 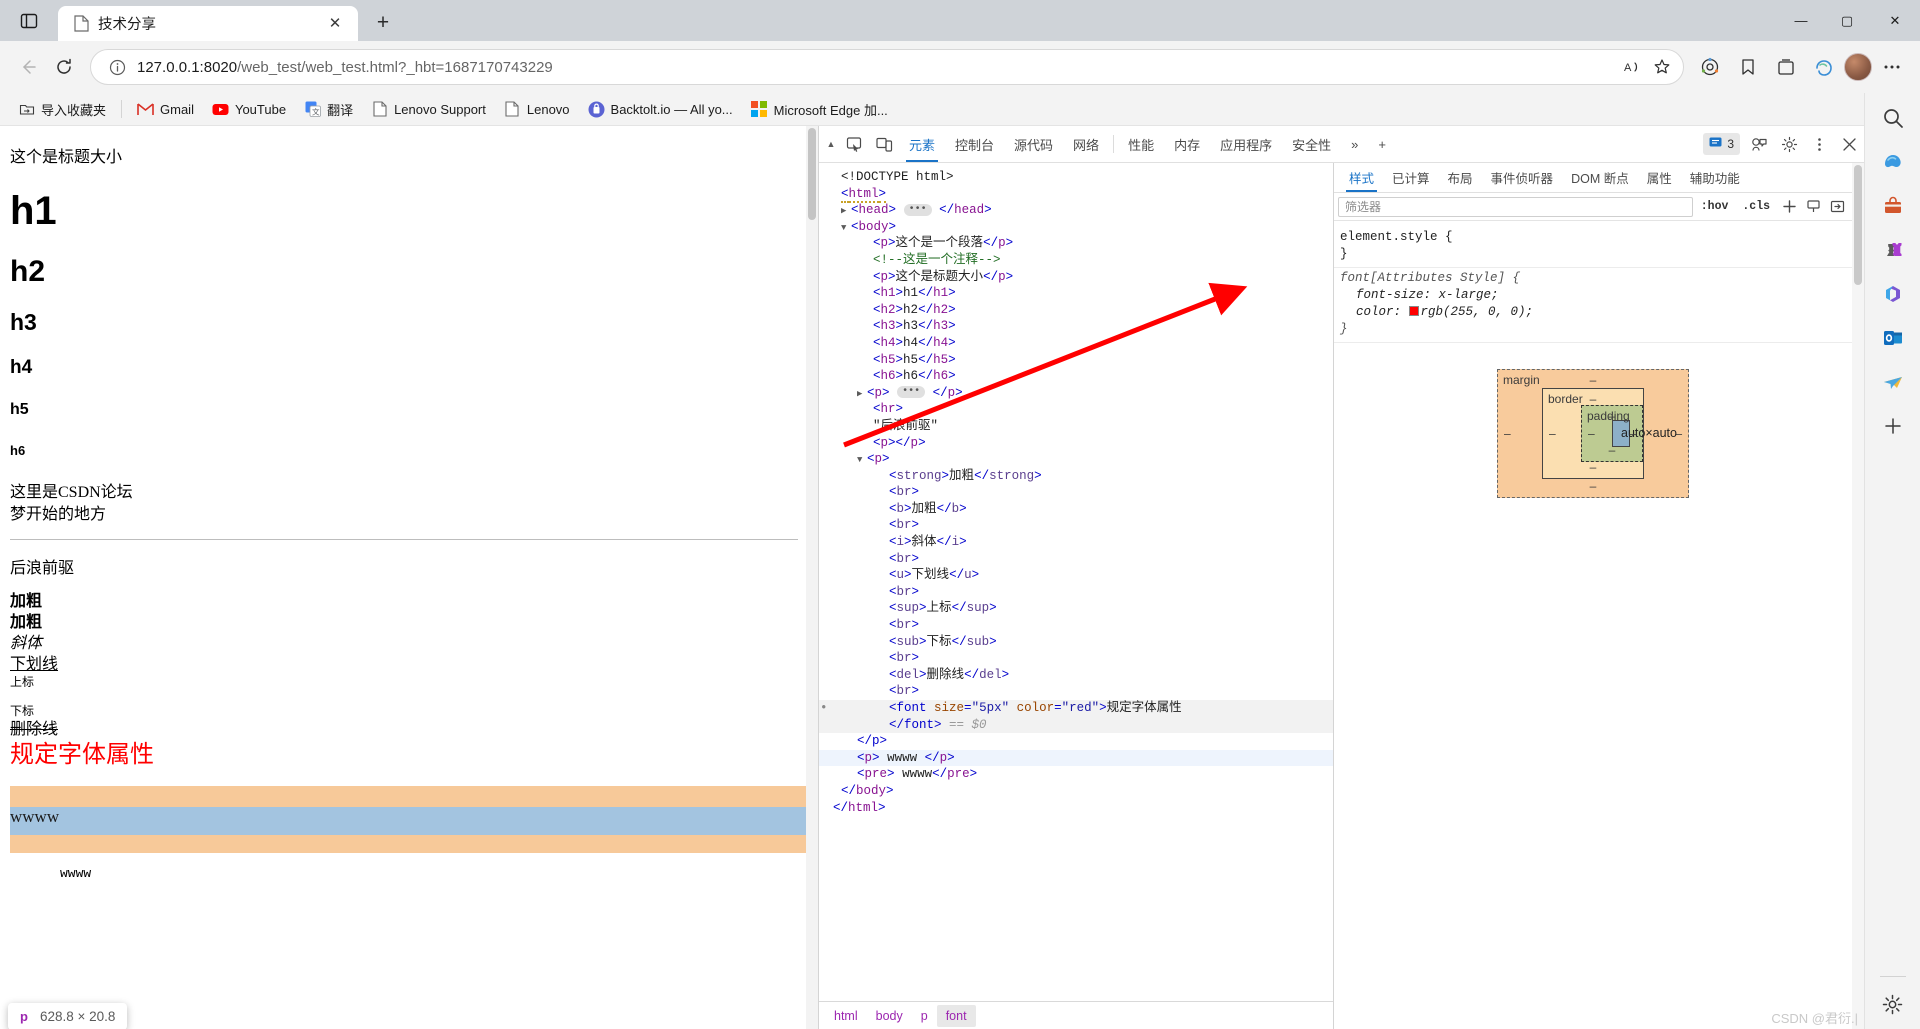 What do you see at coordinates (1311, 144) in the screenshot?
I see `devtools-tab-security: 安全性` at bounding box center [1311, 144].